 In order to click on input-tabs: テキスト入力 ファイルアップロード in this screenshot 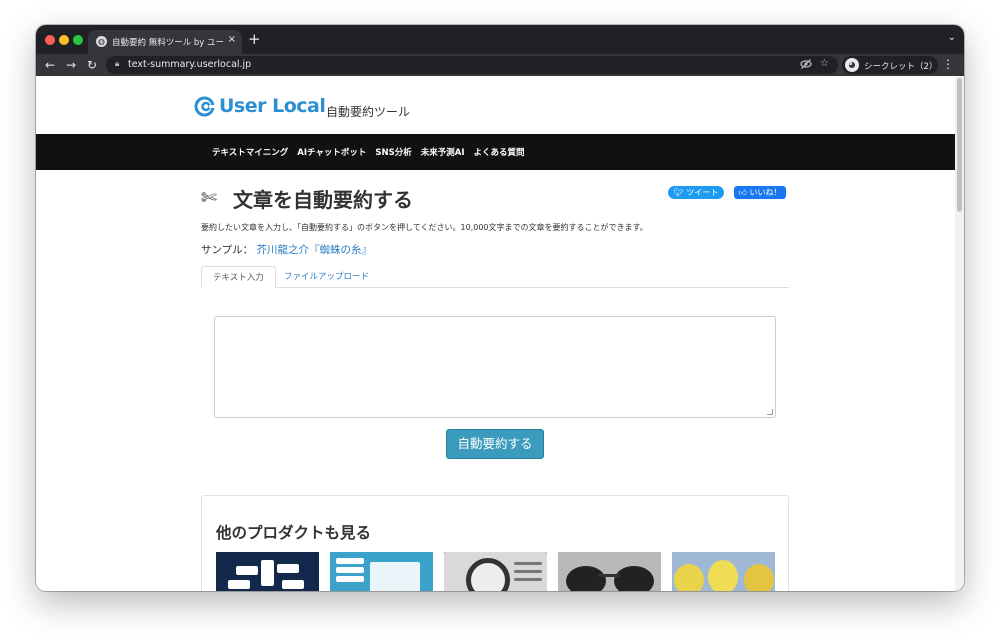, I will do `click(495, 277)`.